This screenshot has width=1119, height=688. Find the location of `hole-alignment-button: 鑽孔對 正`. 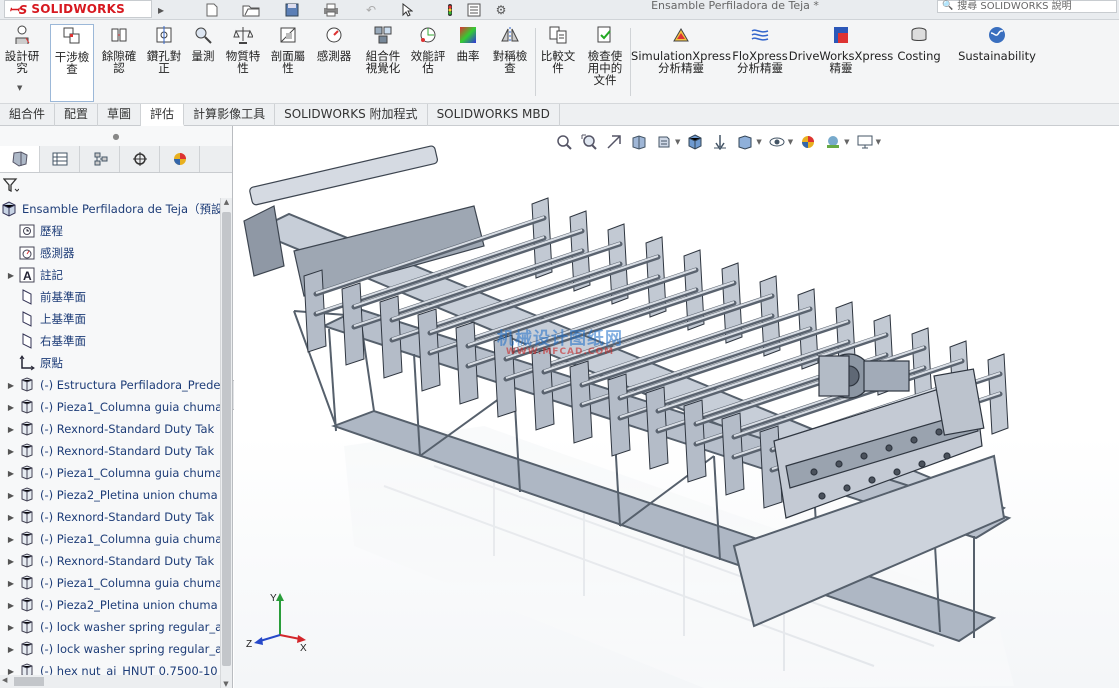

hole-alignment-button: 鑽孔對 正 is located at coordinates (164, 63).